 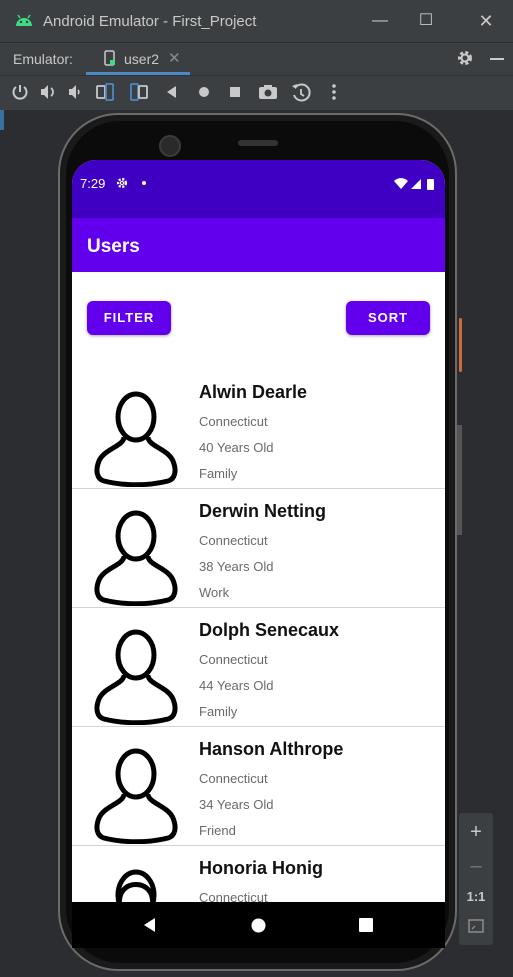 What do you see at coordinates (110, 59) in the screenshot?
I see `device-icon` at bounding box center [110, 59].